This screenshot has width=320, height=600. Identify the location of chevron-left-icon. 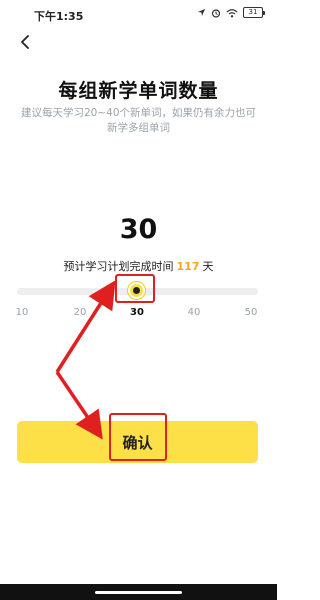
(25, 42).